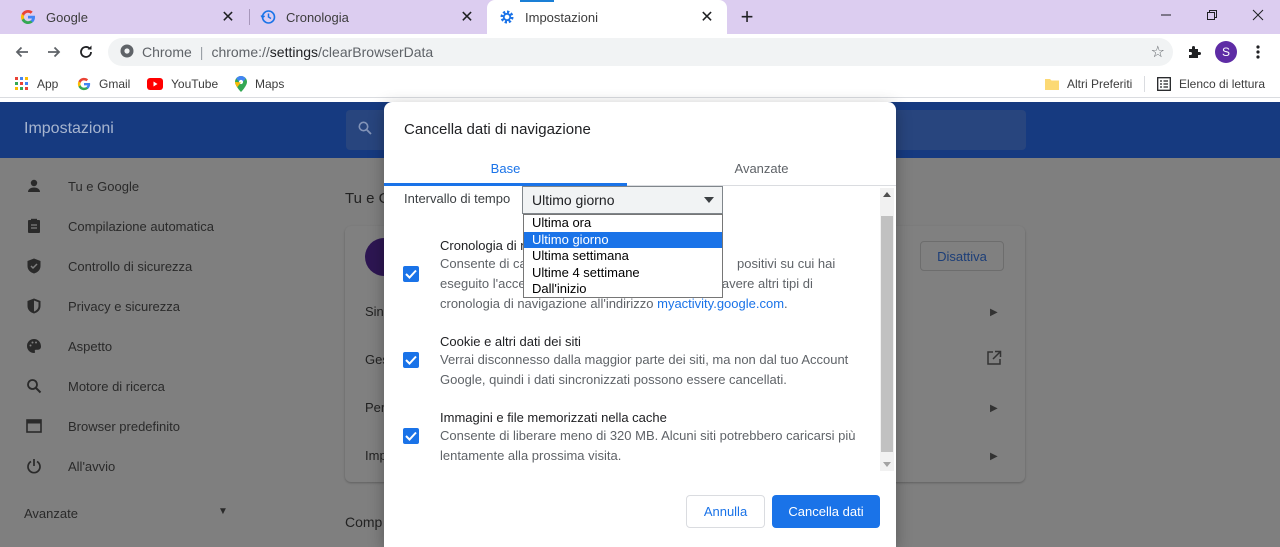 The image size is (1280, 547). Describe the element at coordinates (1052, 84) in the screenshot. I see `folder-icon` at that location.